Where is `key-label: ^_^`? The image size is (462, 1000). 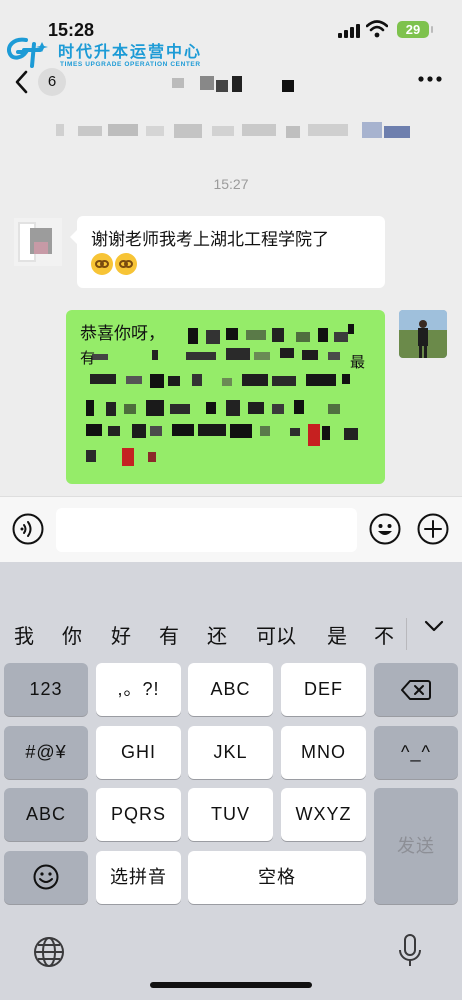 key-label: ^_^ is located at coordinates (416, 752).